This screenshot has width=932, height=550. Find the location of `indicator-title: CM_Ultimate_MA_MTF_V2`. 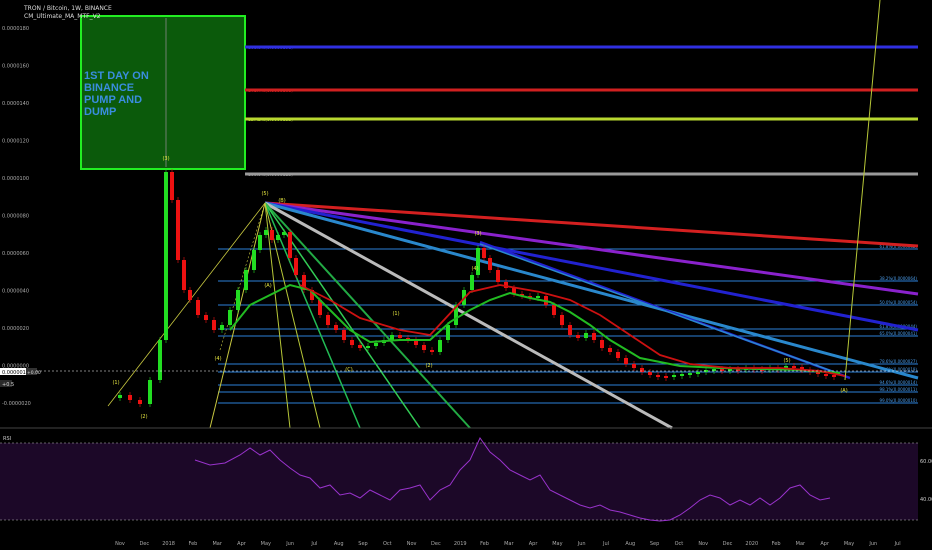

indicator-title: CM_Ultimate_MA_MTF_V2 is located at coordinates (62, 16).